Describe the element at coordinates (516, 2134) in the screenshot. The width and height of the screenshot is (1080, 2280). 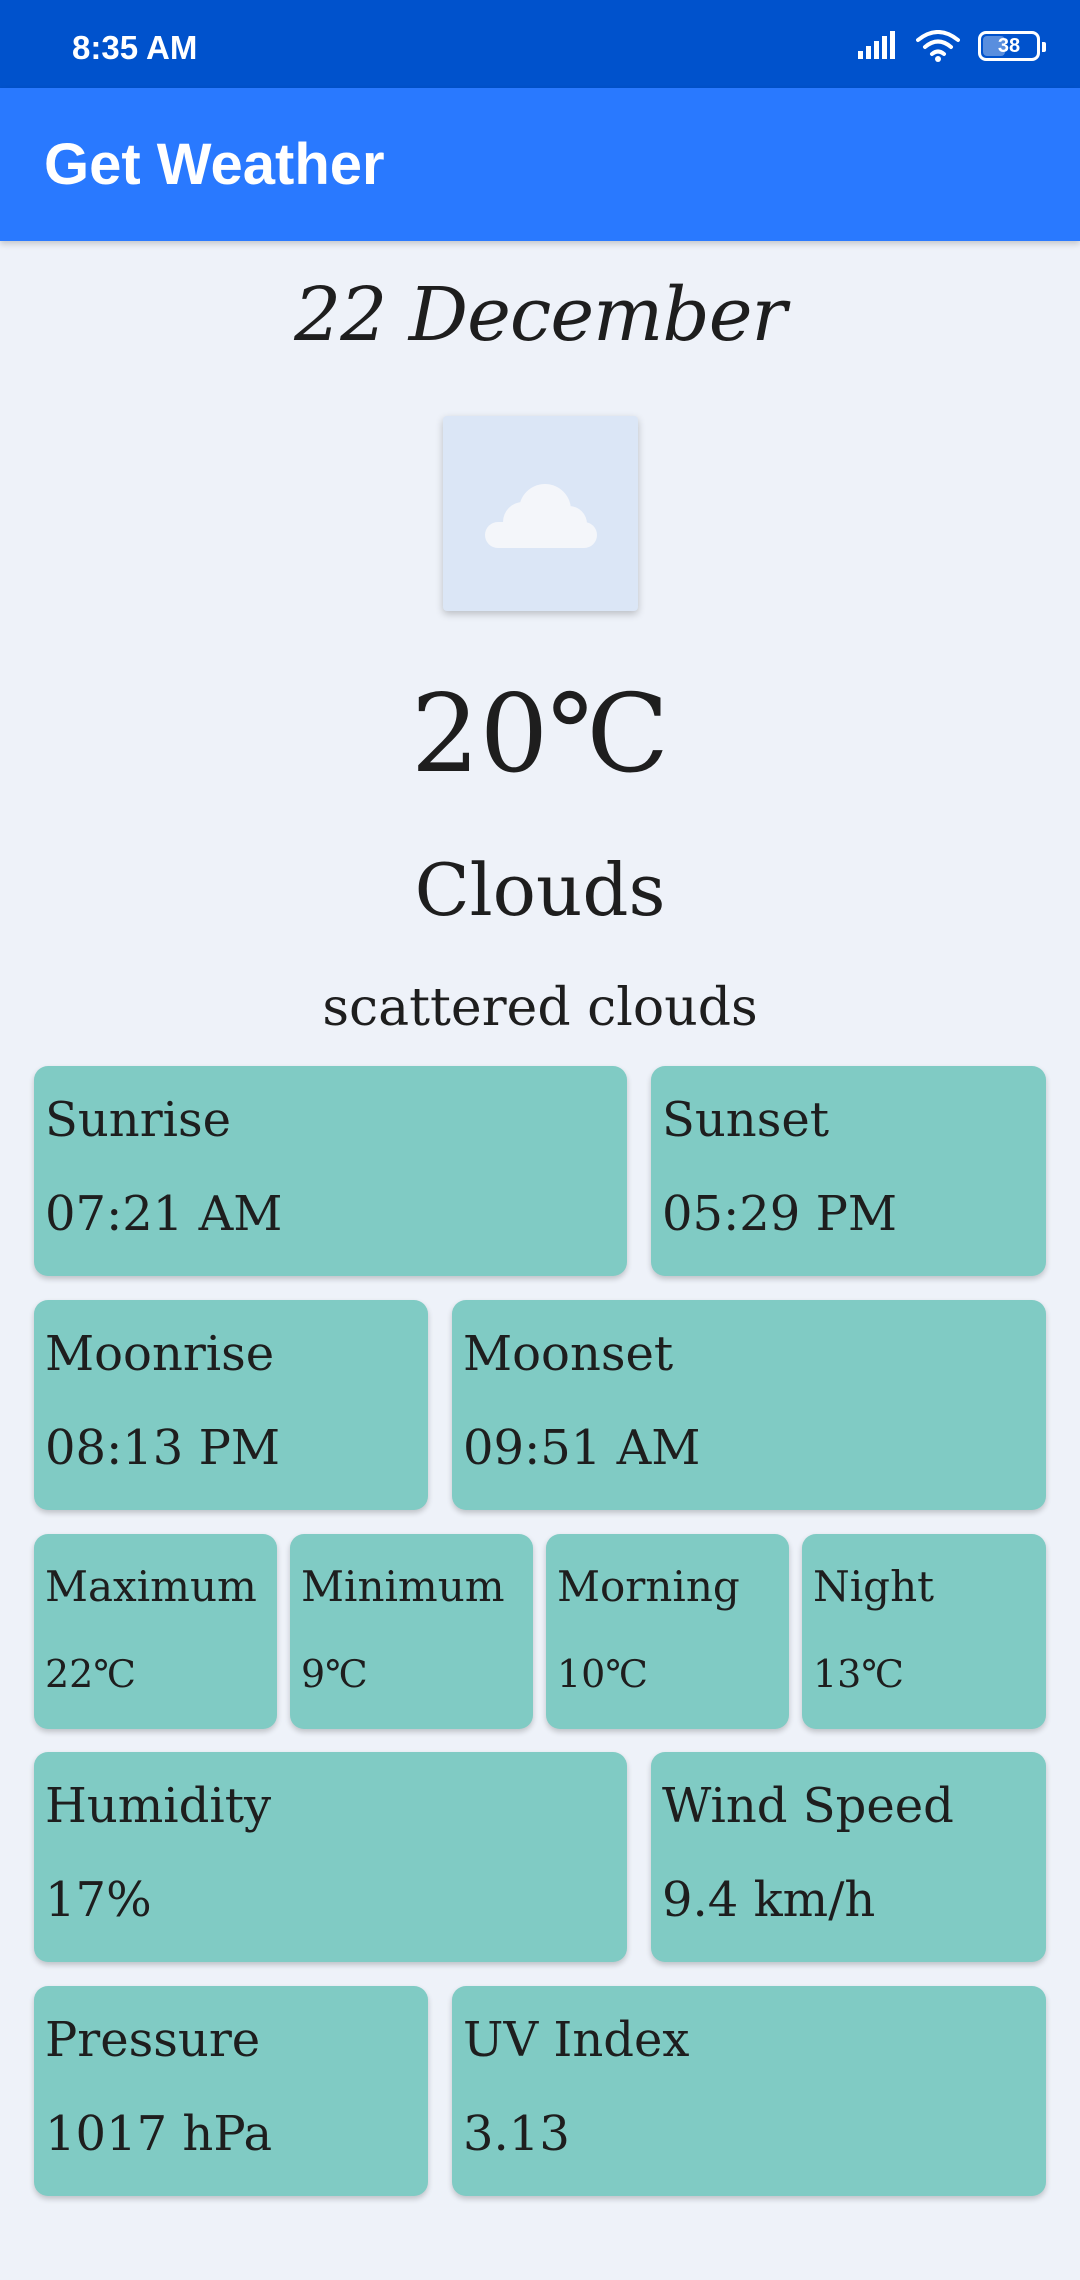
I see `uv-index-value: 3.13` at that location.